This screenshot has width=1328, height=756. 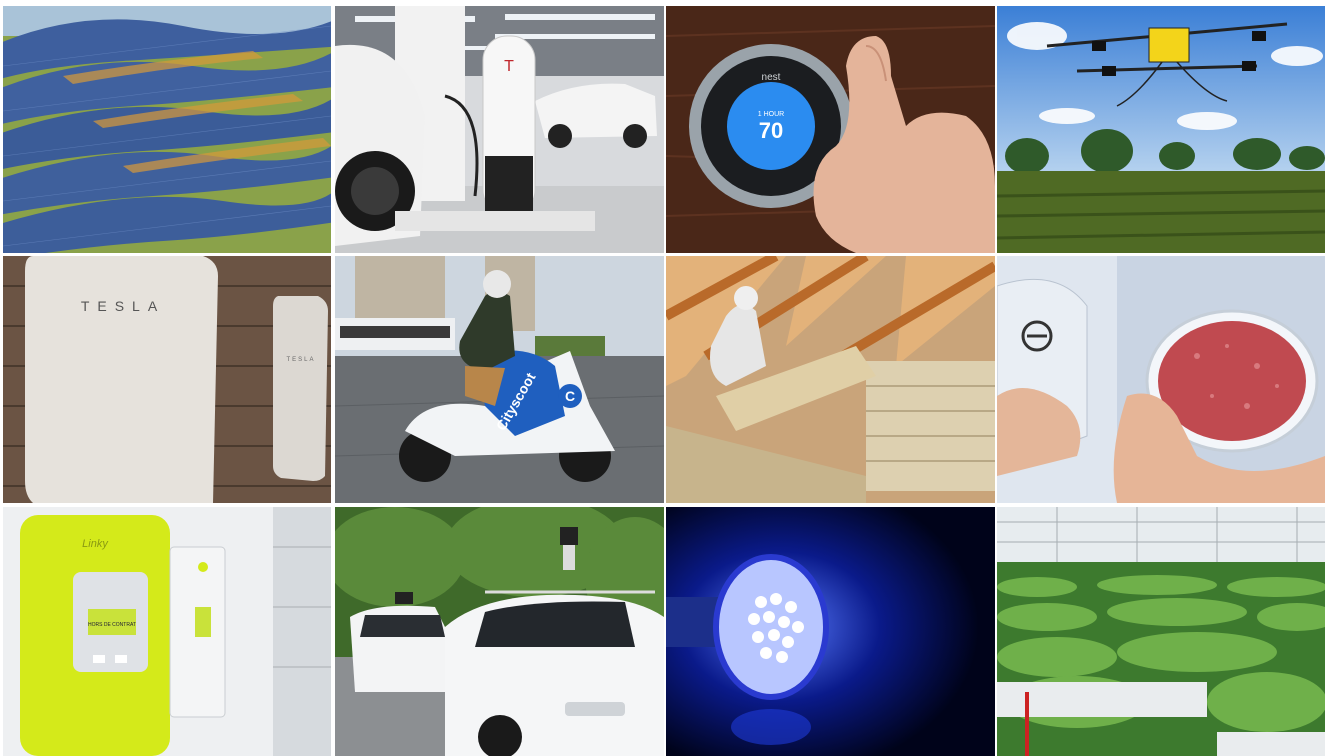 I want to click on thermostat-temperature: 70, so click(x=771, y=130).